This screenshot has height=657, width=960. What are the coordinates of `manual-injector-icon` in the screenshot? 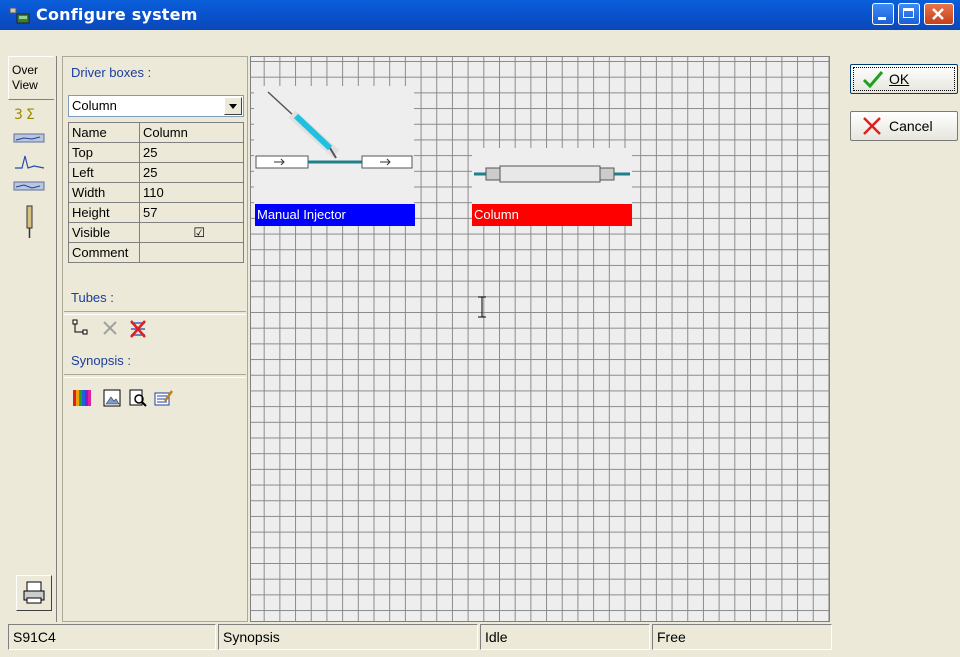 It's located at (334, 130).